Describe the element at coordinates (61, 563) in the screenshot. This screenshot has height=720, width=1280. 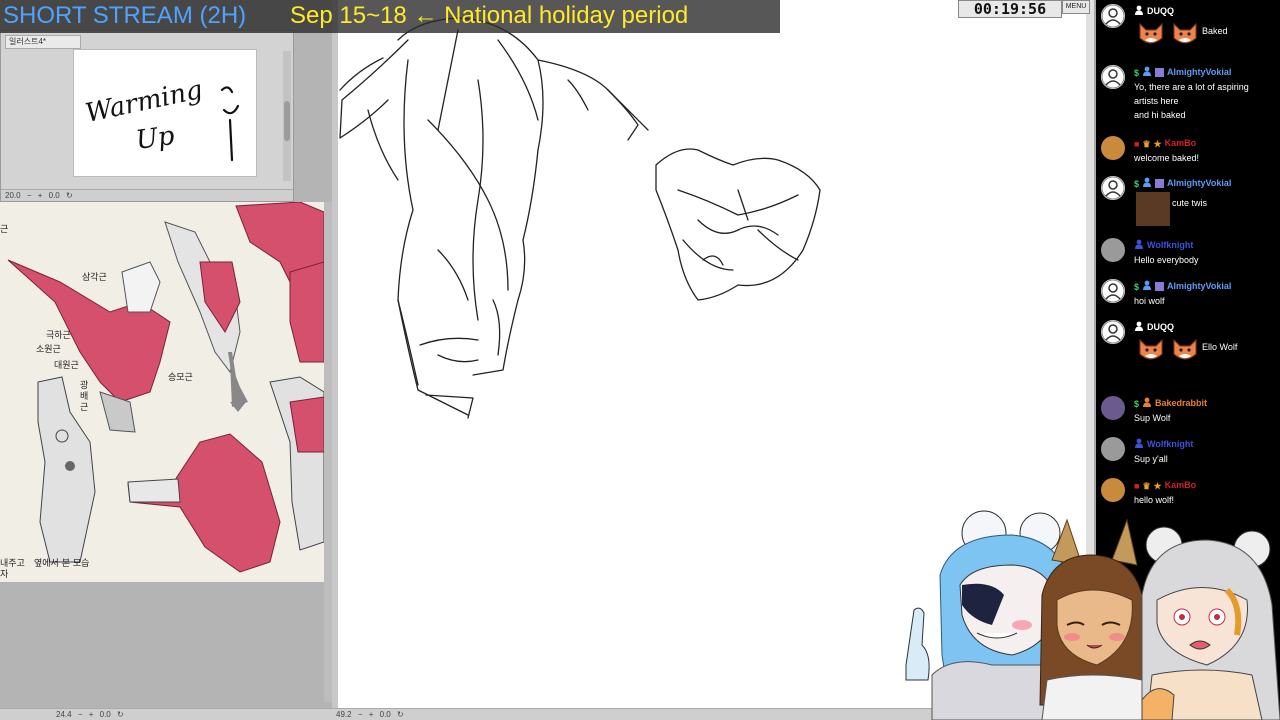
I see `ref-caption-side-view: 옆에서 본 모습` at that location.